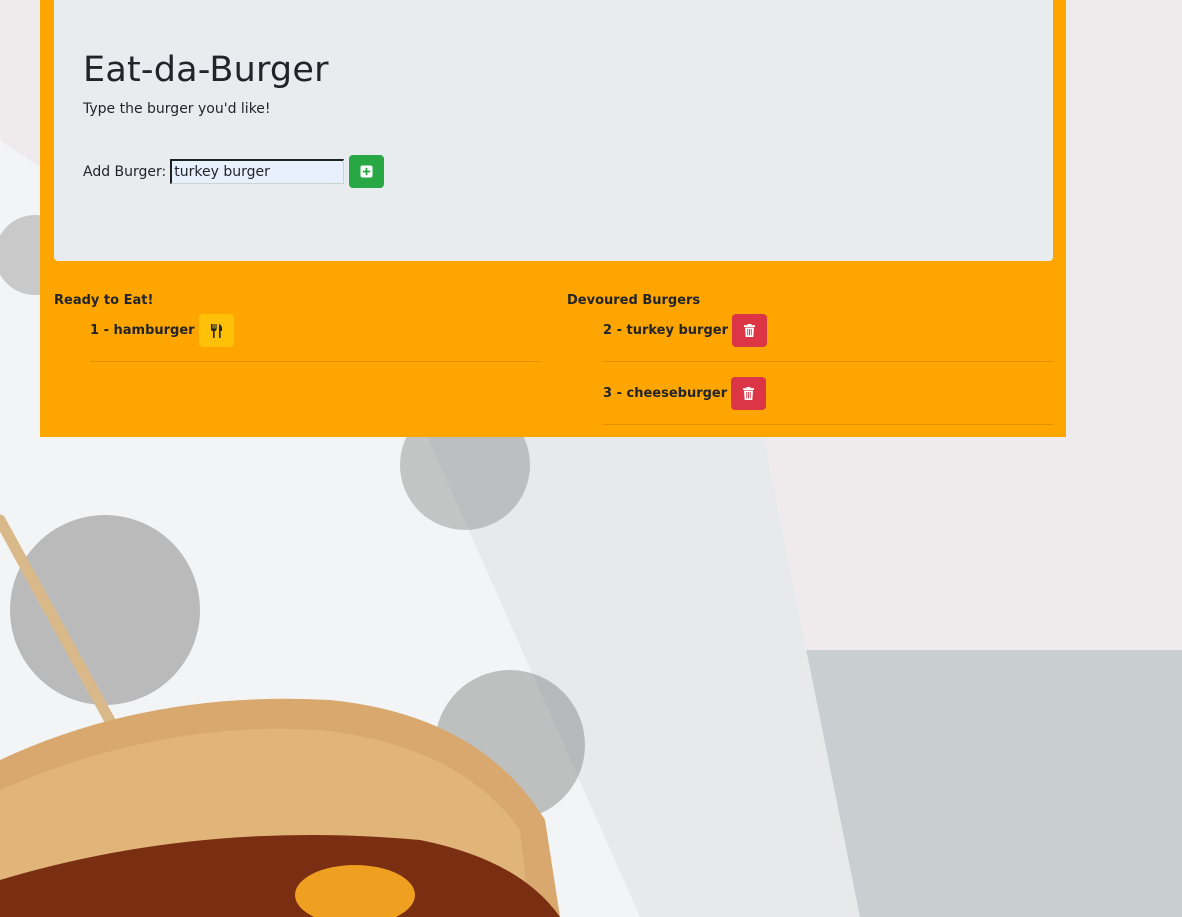 This screenshot has width=1182, height=917. I want to click on page-title: Eat-da-Burger, so click(206, 70).